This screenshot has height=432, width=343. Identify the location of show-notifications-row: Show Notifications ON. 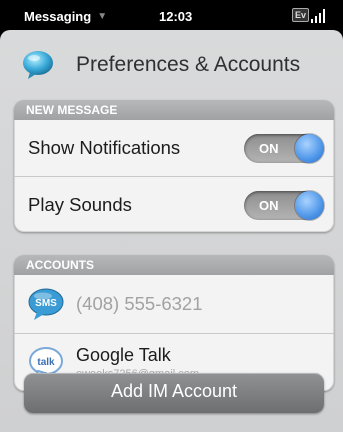
(174, 148).